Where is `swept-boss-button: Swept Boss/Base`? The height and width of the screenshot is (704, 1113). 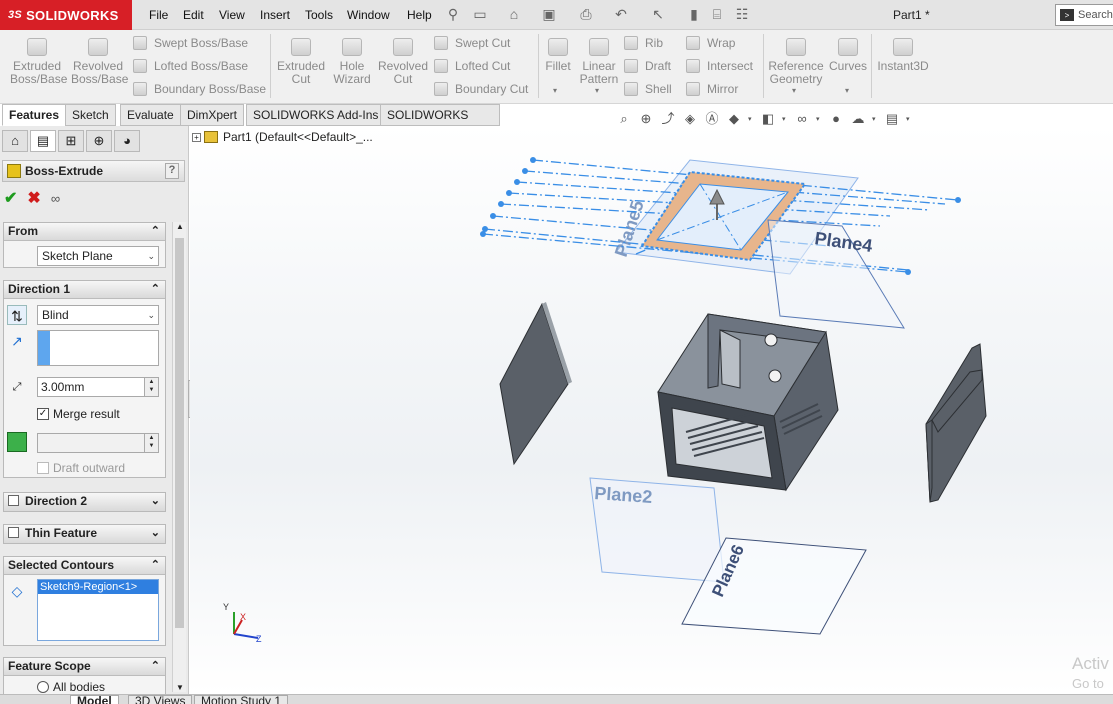
swept-boss-button: Swept Boss/Base is located at coordinates (190, 43).